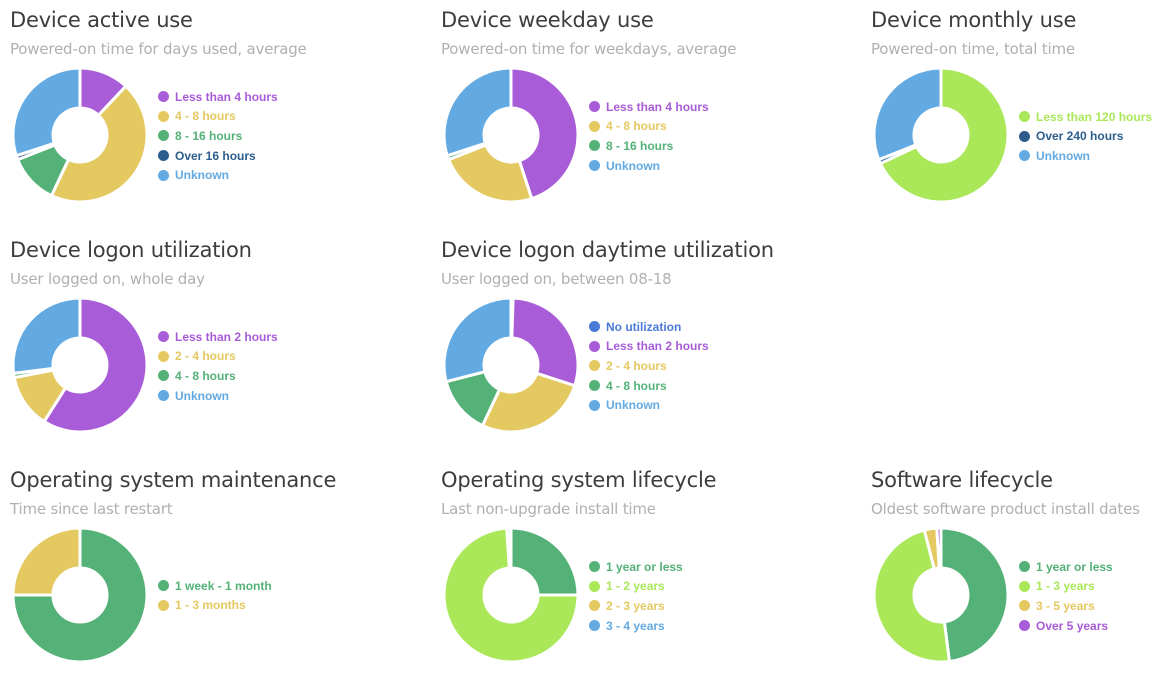  I want to click on donut-slice-over-5-years, so click(939, 548).